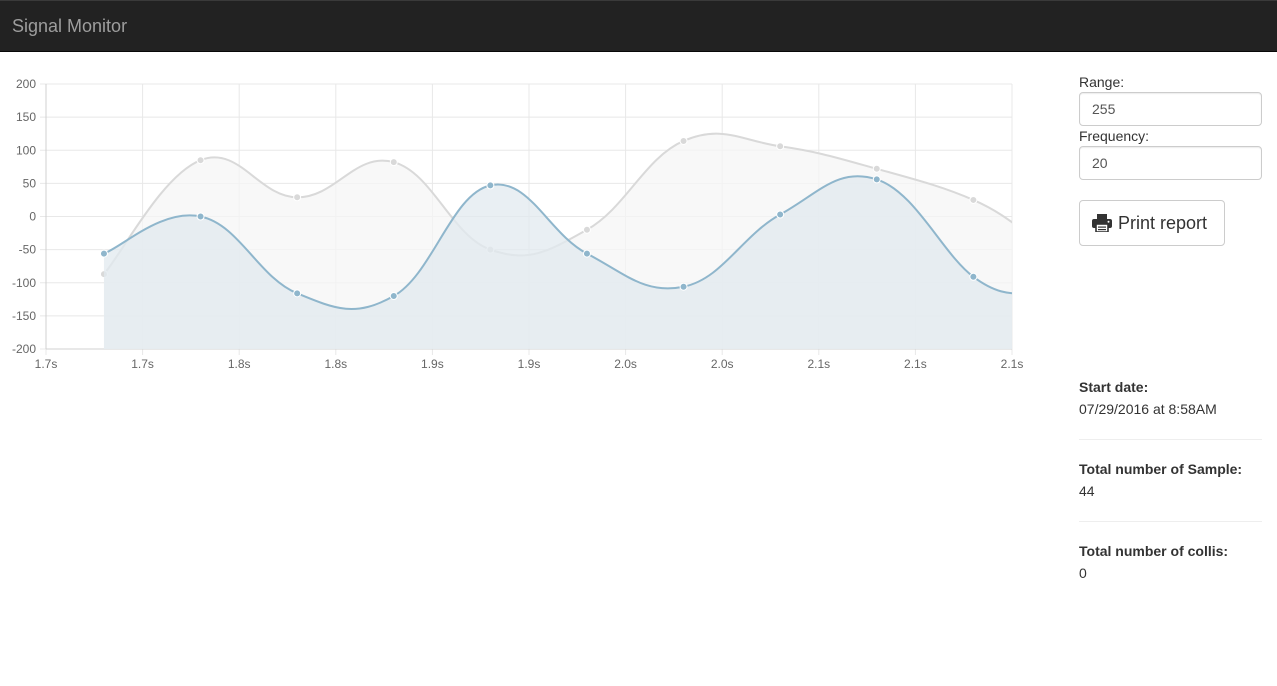 This screenshot has height=686, width=1277. I want to click on navbar: Signal Monitor, so click(638, 26).